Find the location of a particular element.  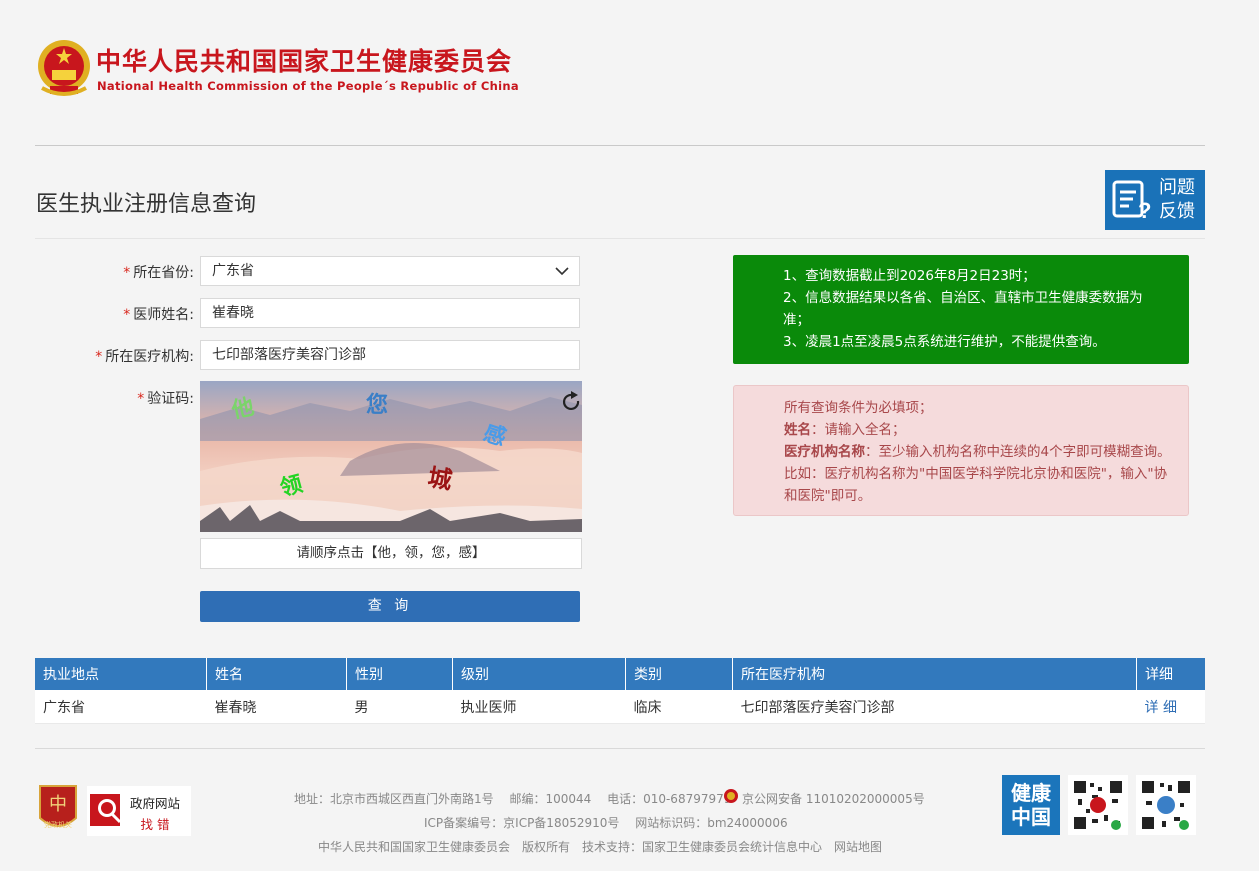

cell-gender: 男 is located at coordinates (399, 707).